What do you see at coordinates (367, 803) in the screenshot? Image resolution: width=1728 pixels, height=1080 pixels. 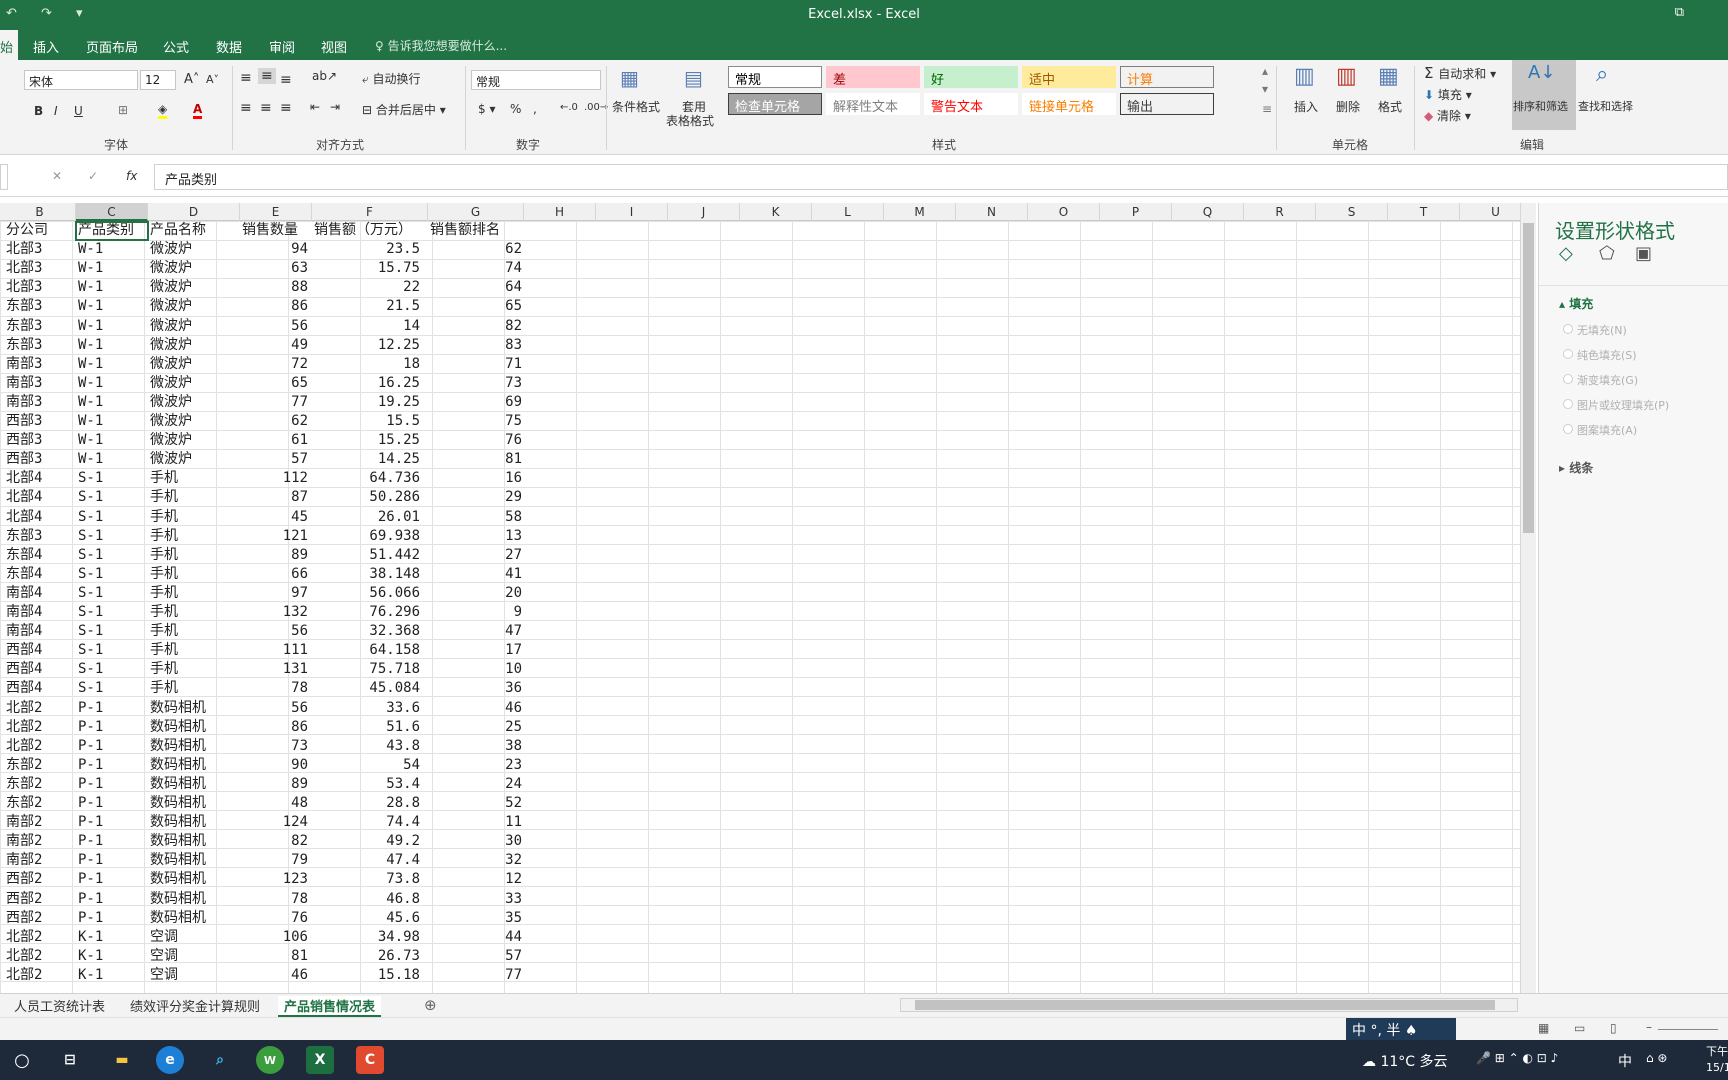 I see `cell: 28.8` at bounding box center [367, 803].